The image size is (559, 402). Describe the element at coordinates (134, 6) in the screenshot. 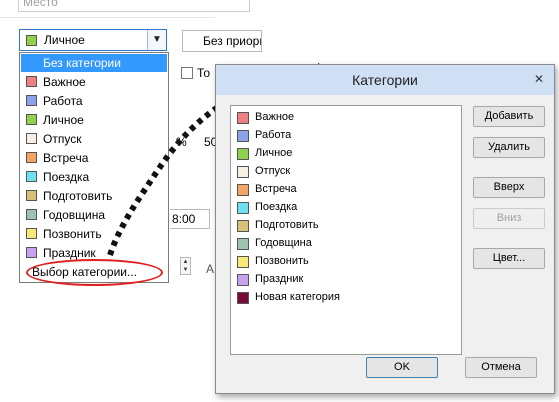

I see `place-input: Место` at that location.